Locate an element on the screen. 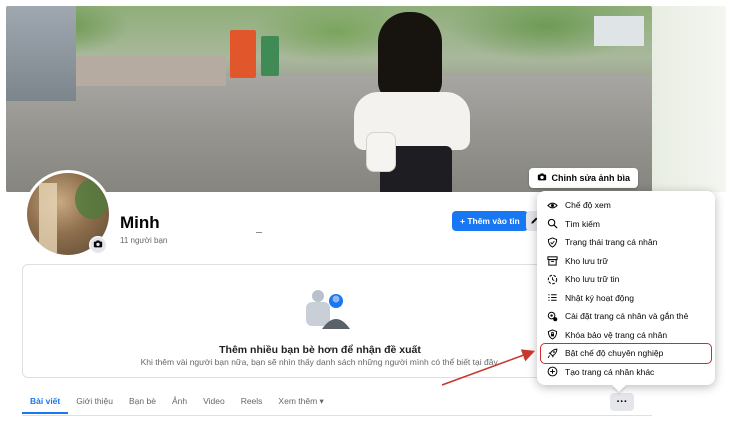 The image size is (730, 422). lock-shield-icon is located at coordinates (552, 335).